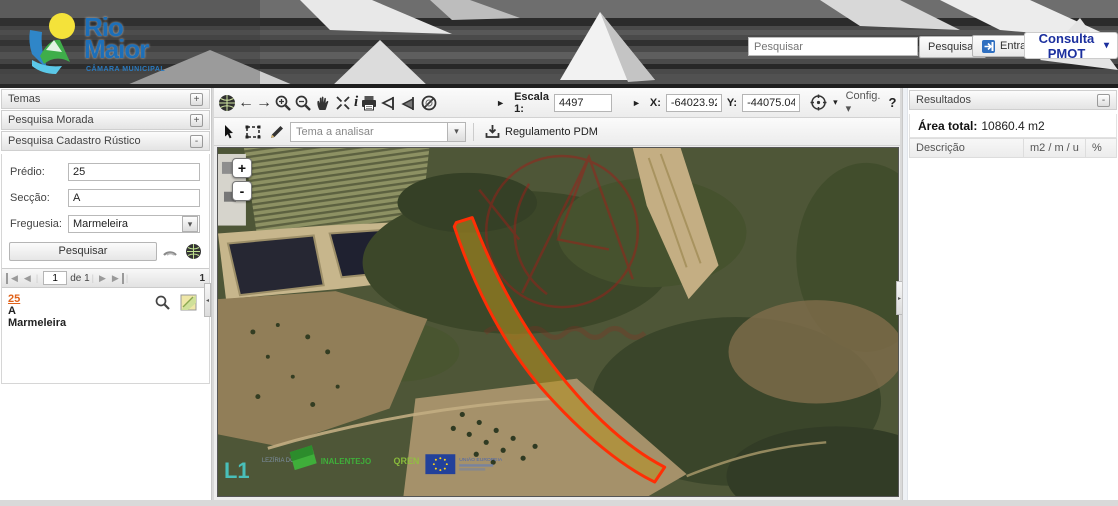  Describe the element at coordinates (833, 46) in the screenshot. I see `search-input` at that location.